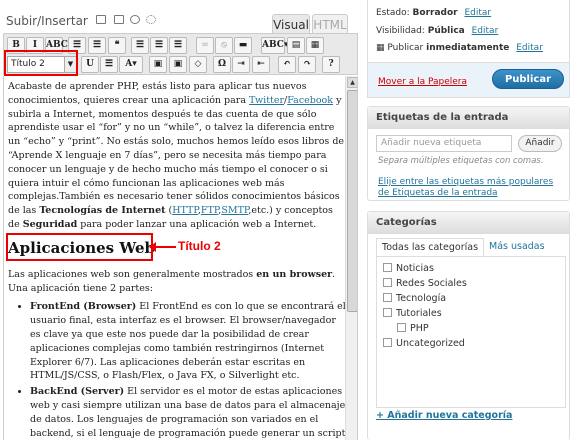  What do you see at coordinates (528, 79) in the screenshot?
I see `publish-button: Publicar` at bounding box center [528, 79].